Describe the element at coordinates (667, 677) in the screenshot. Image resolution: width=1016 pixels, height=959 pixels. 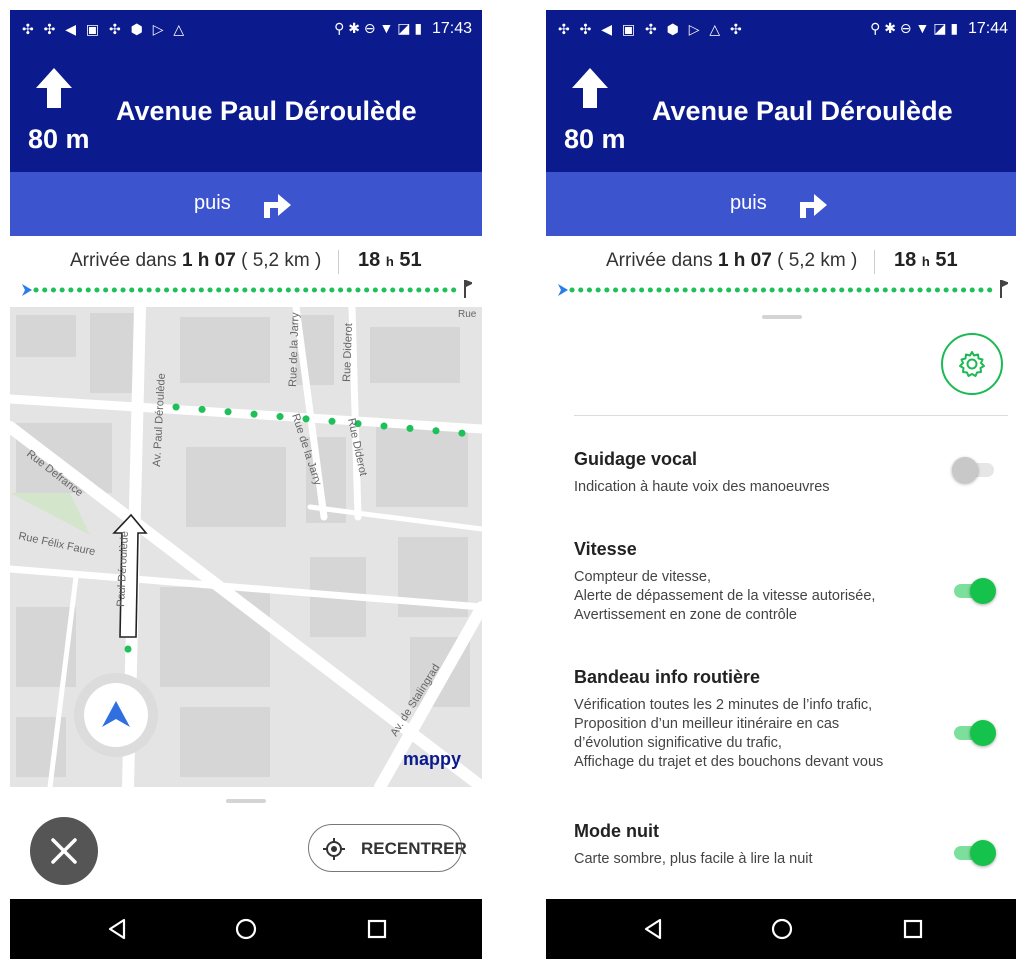
I see `setting-title: Bandeau info routière` at that location.